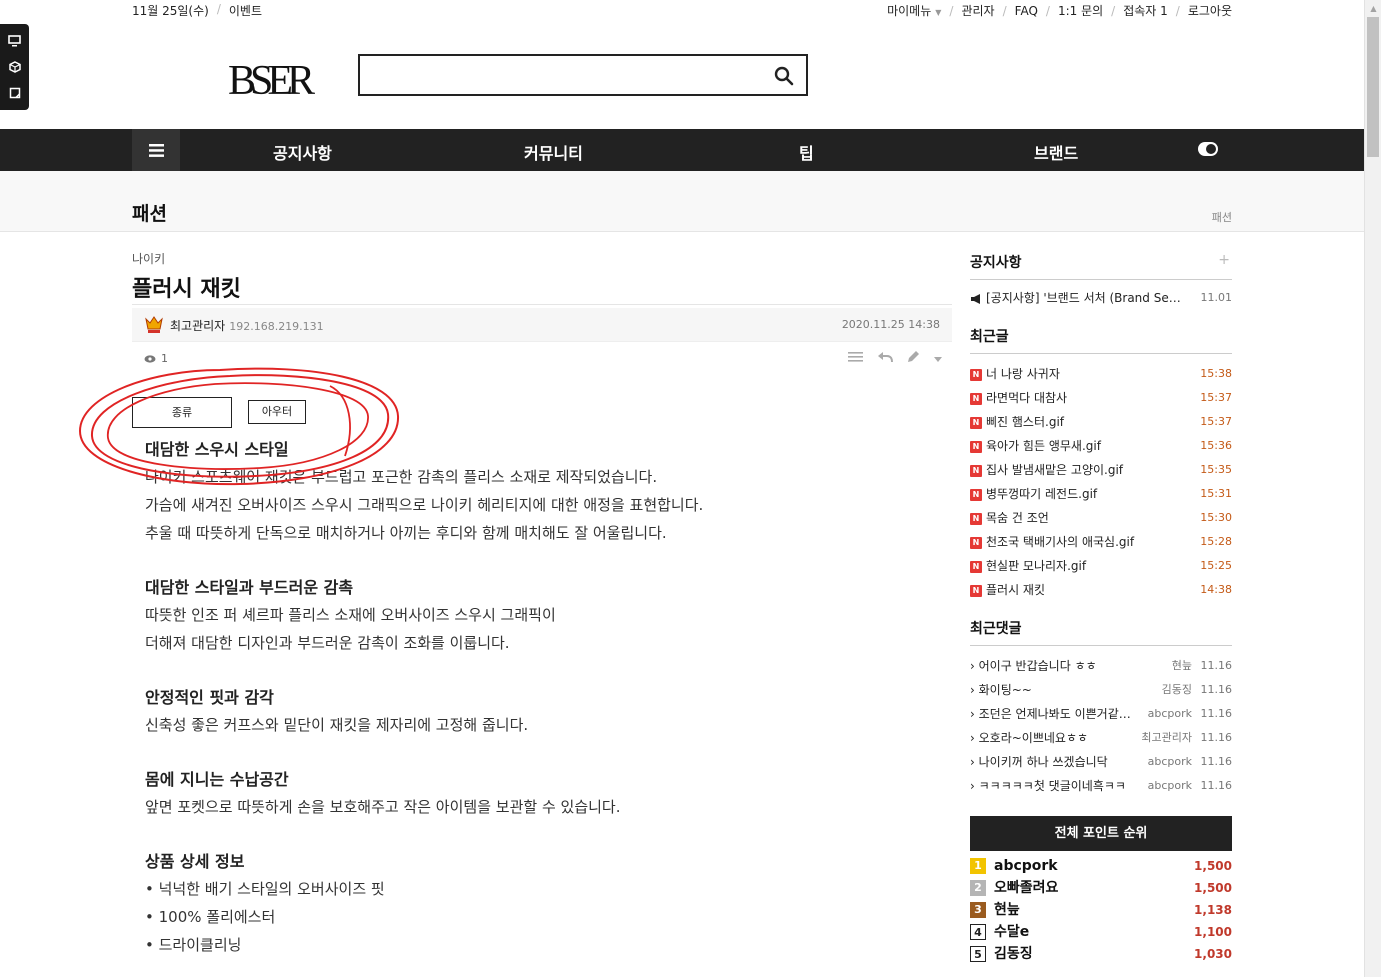  Describe the element at coordinates (1101, 446) in the screenshot. I see `recent-post-item: N 육아가 힘든 앵무새.gif 15:36` at that location.